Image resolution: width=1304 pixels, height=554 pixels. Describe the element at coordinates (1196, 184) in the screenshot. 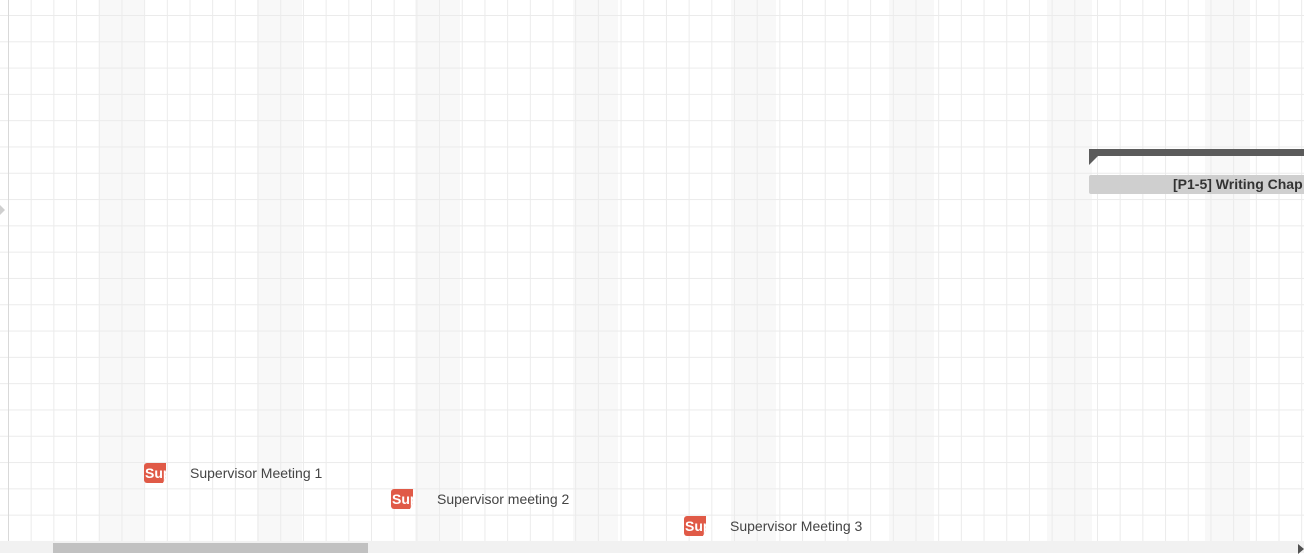

I see `summary-task-label: [P1-5] Writing Chap` at that location.